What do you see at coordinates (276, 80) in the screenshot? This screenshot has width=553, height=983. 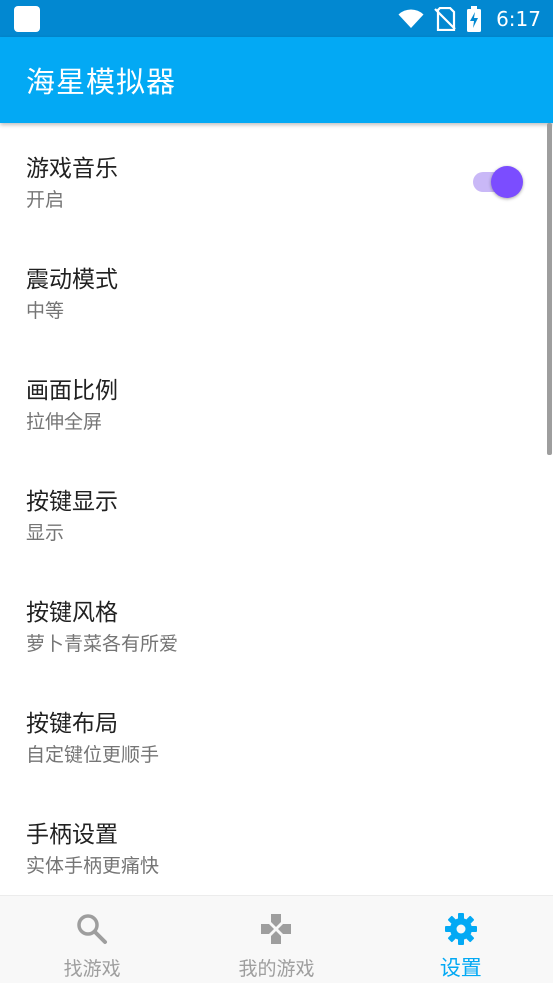 I see `app-bar: 海星模拟器` at bounding box center [276, 80].